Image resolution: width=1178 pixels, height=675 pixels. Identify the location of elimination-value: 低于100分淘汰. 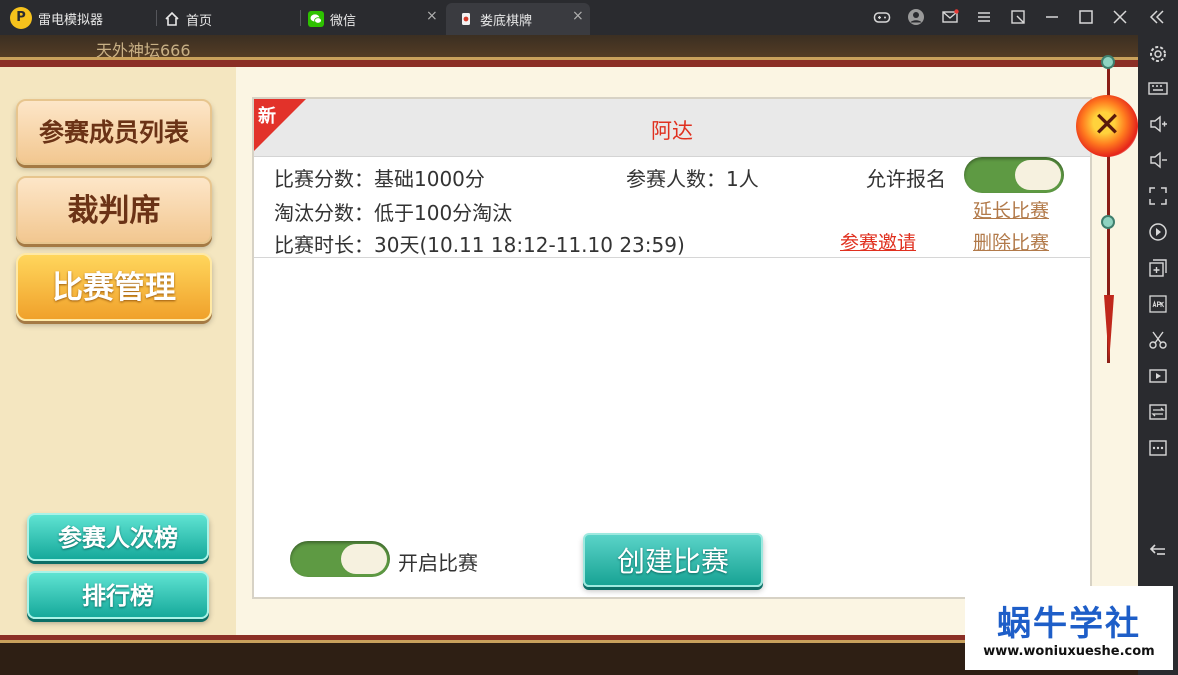
(443, 213).